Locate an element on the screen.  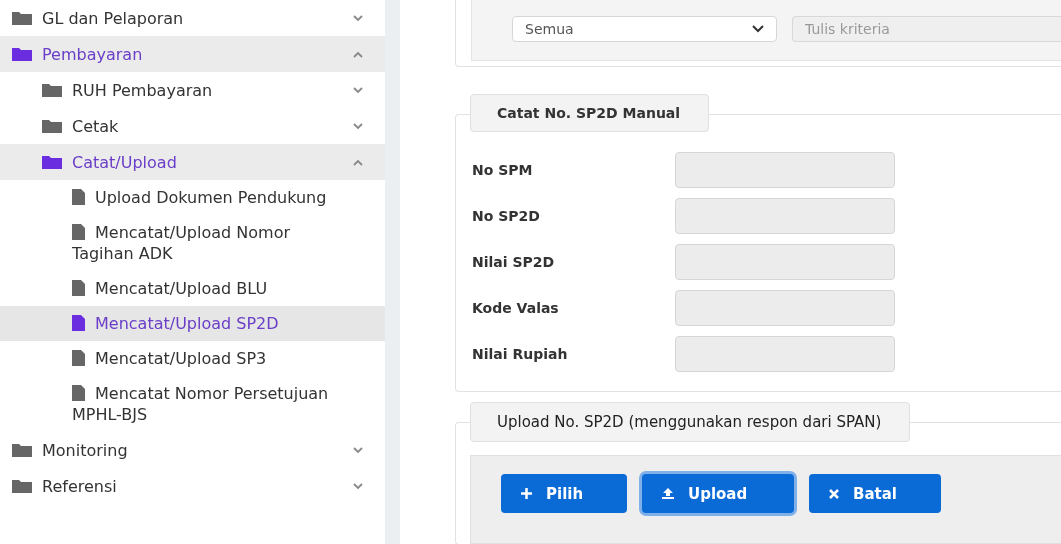
sidebar-item: Pembayaran is located at coordinates (192, 54).